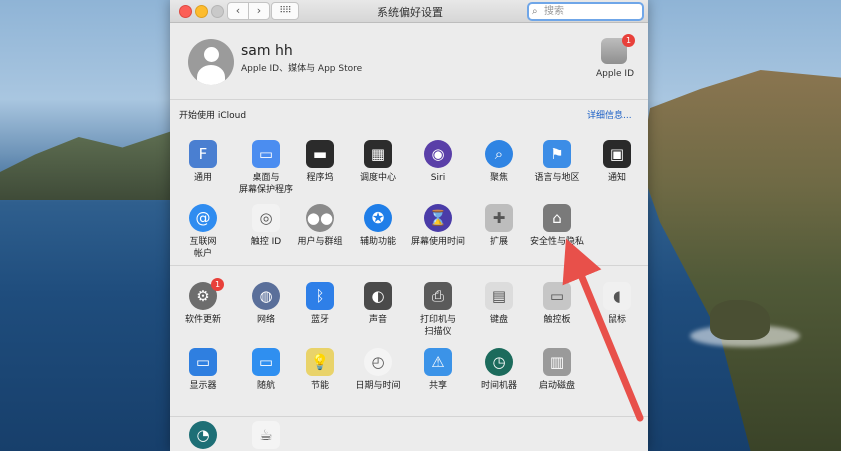  What do you see at coordinates (438, 218) in the screenshot?
I see `screen-time-icon: ⌛` at bounding box center [438, 218].